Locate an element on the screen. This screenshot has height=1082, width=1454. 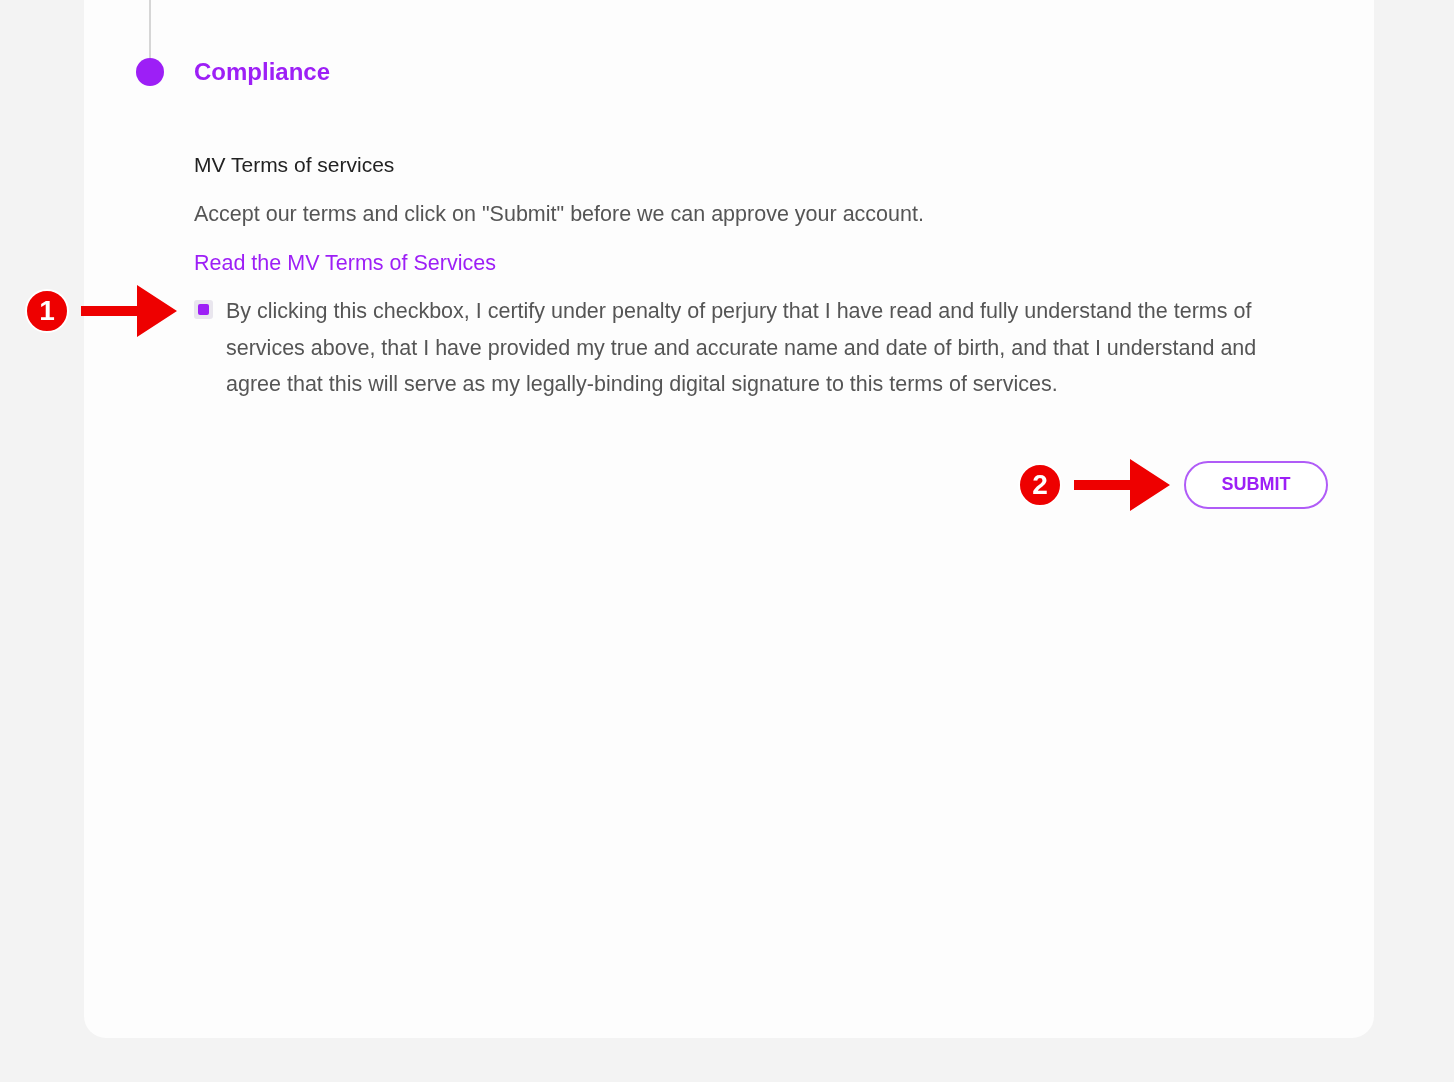
callout-number: 1 is located at coordinates (47, 311).